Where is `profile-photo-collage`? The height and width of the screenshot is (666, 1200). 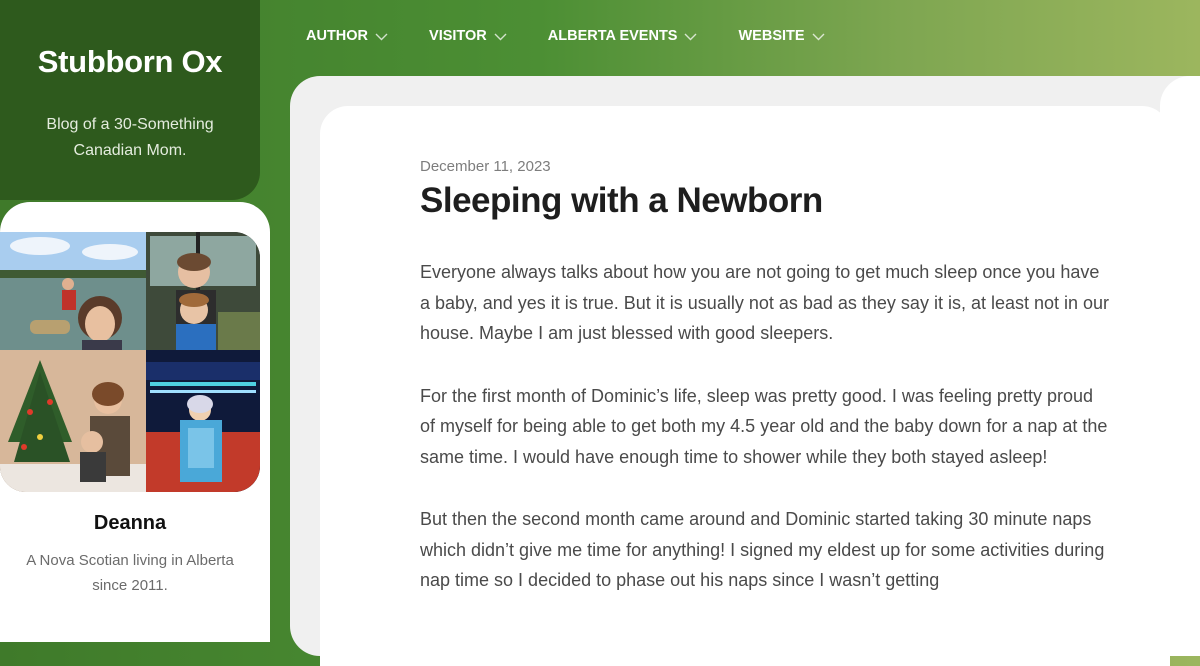
profile-photo-collage is located at coordinates (130, 362).